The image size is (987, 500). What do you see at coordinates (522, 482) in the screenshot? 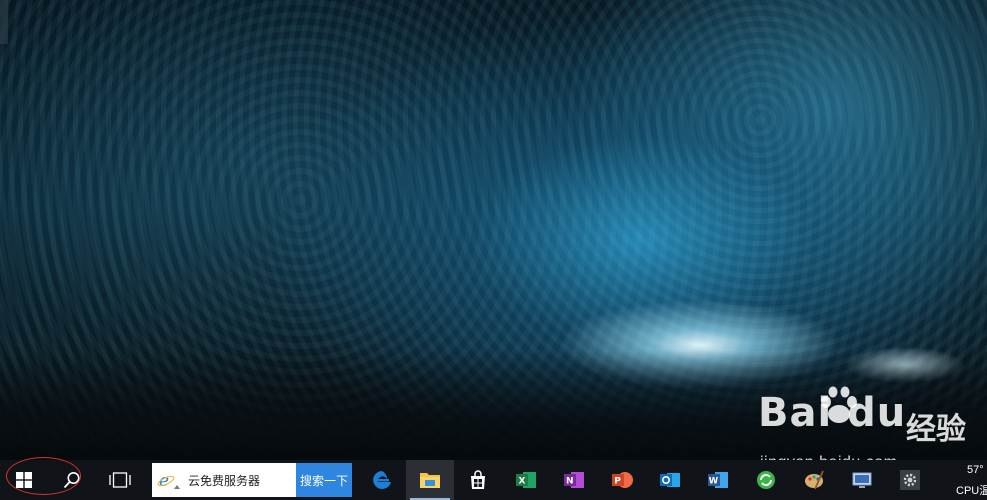
I see `svg-text: X` at bounding box center [522, 482].